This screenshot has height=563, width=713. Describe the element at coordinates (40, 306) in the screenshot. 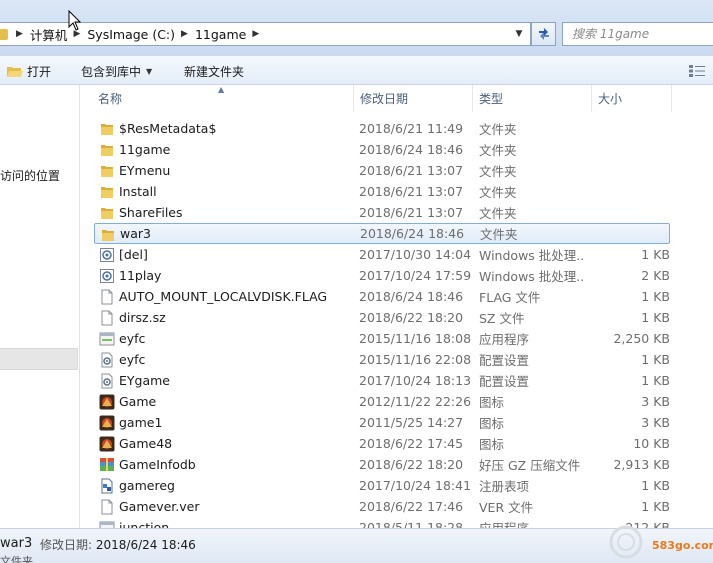

I see `navigation-pane: 访问的位置` at that location.